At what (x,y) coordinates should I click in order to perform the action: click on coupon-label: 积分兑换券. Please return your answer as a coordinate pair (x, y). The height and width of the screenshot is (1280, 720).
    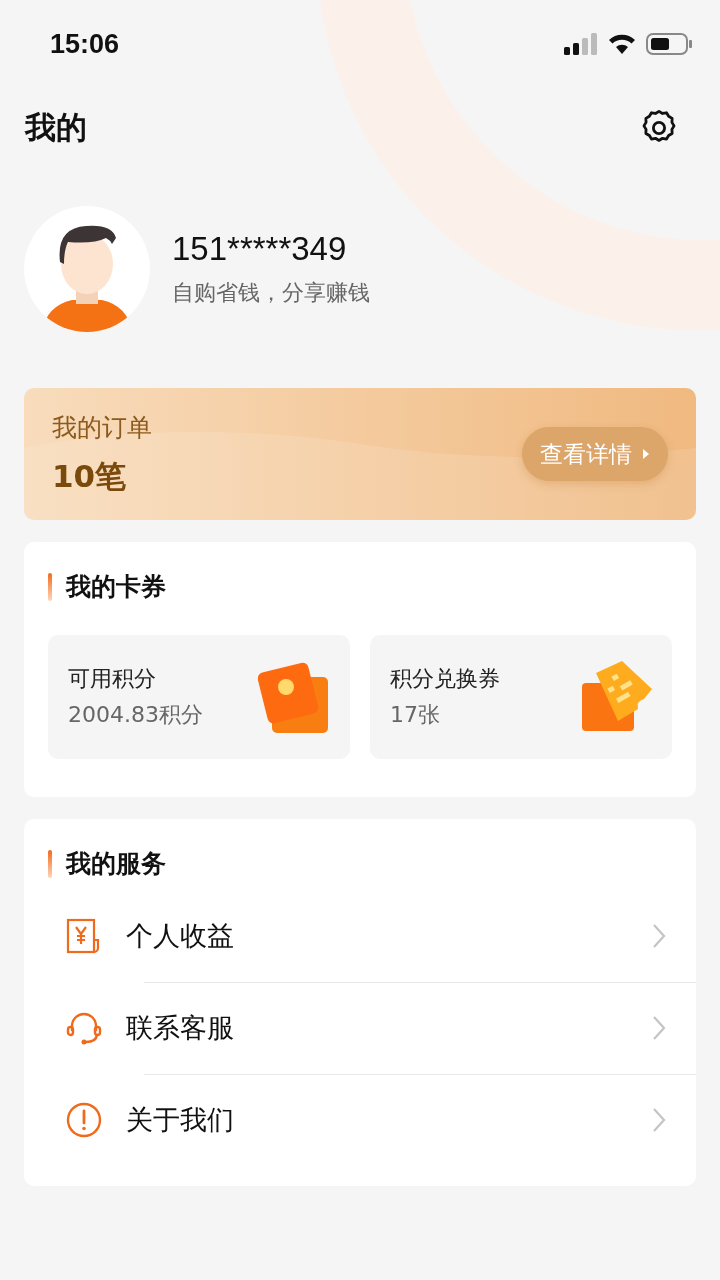
    Looking at the image, I should click on (445, 679).